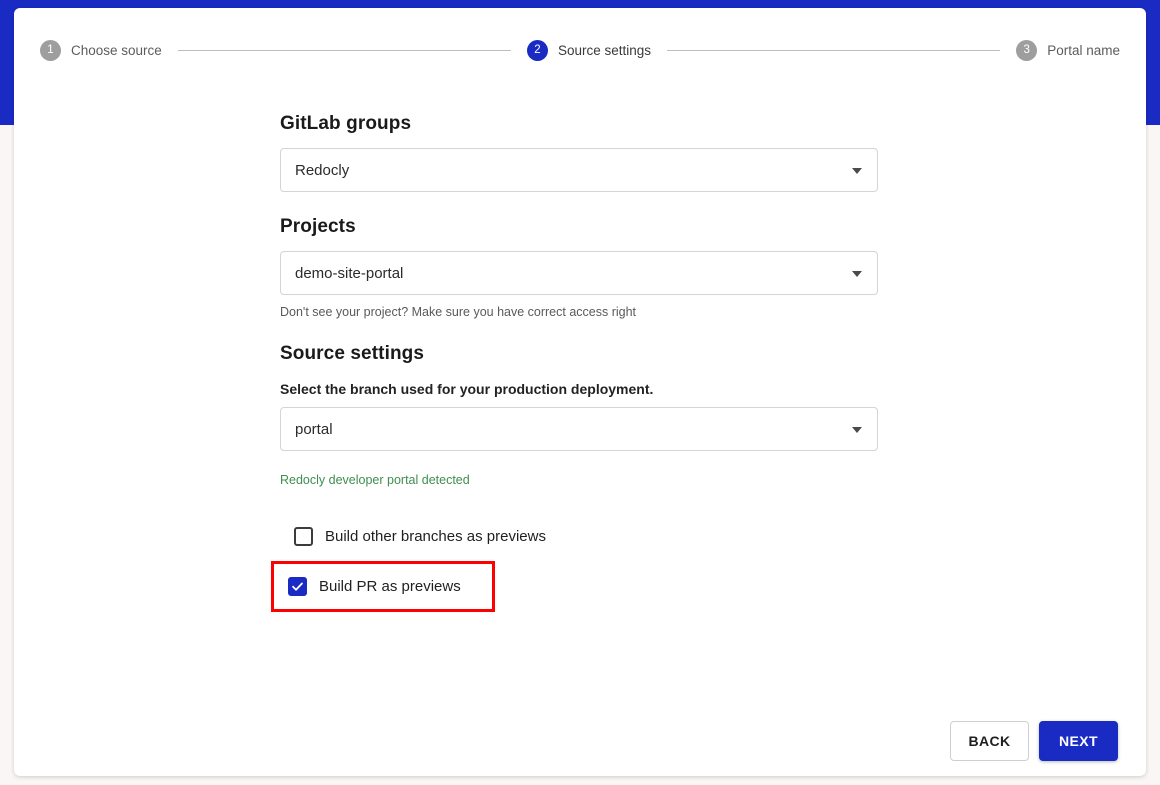 This screenshot has height=785, width=1160. I want to click on projects-value: demo-site-portal, so click(349, 273).